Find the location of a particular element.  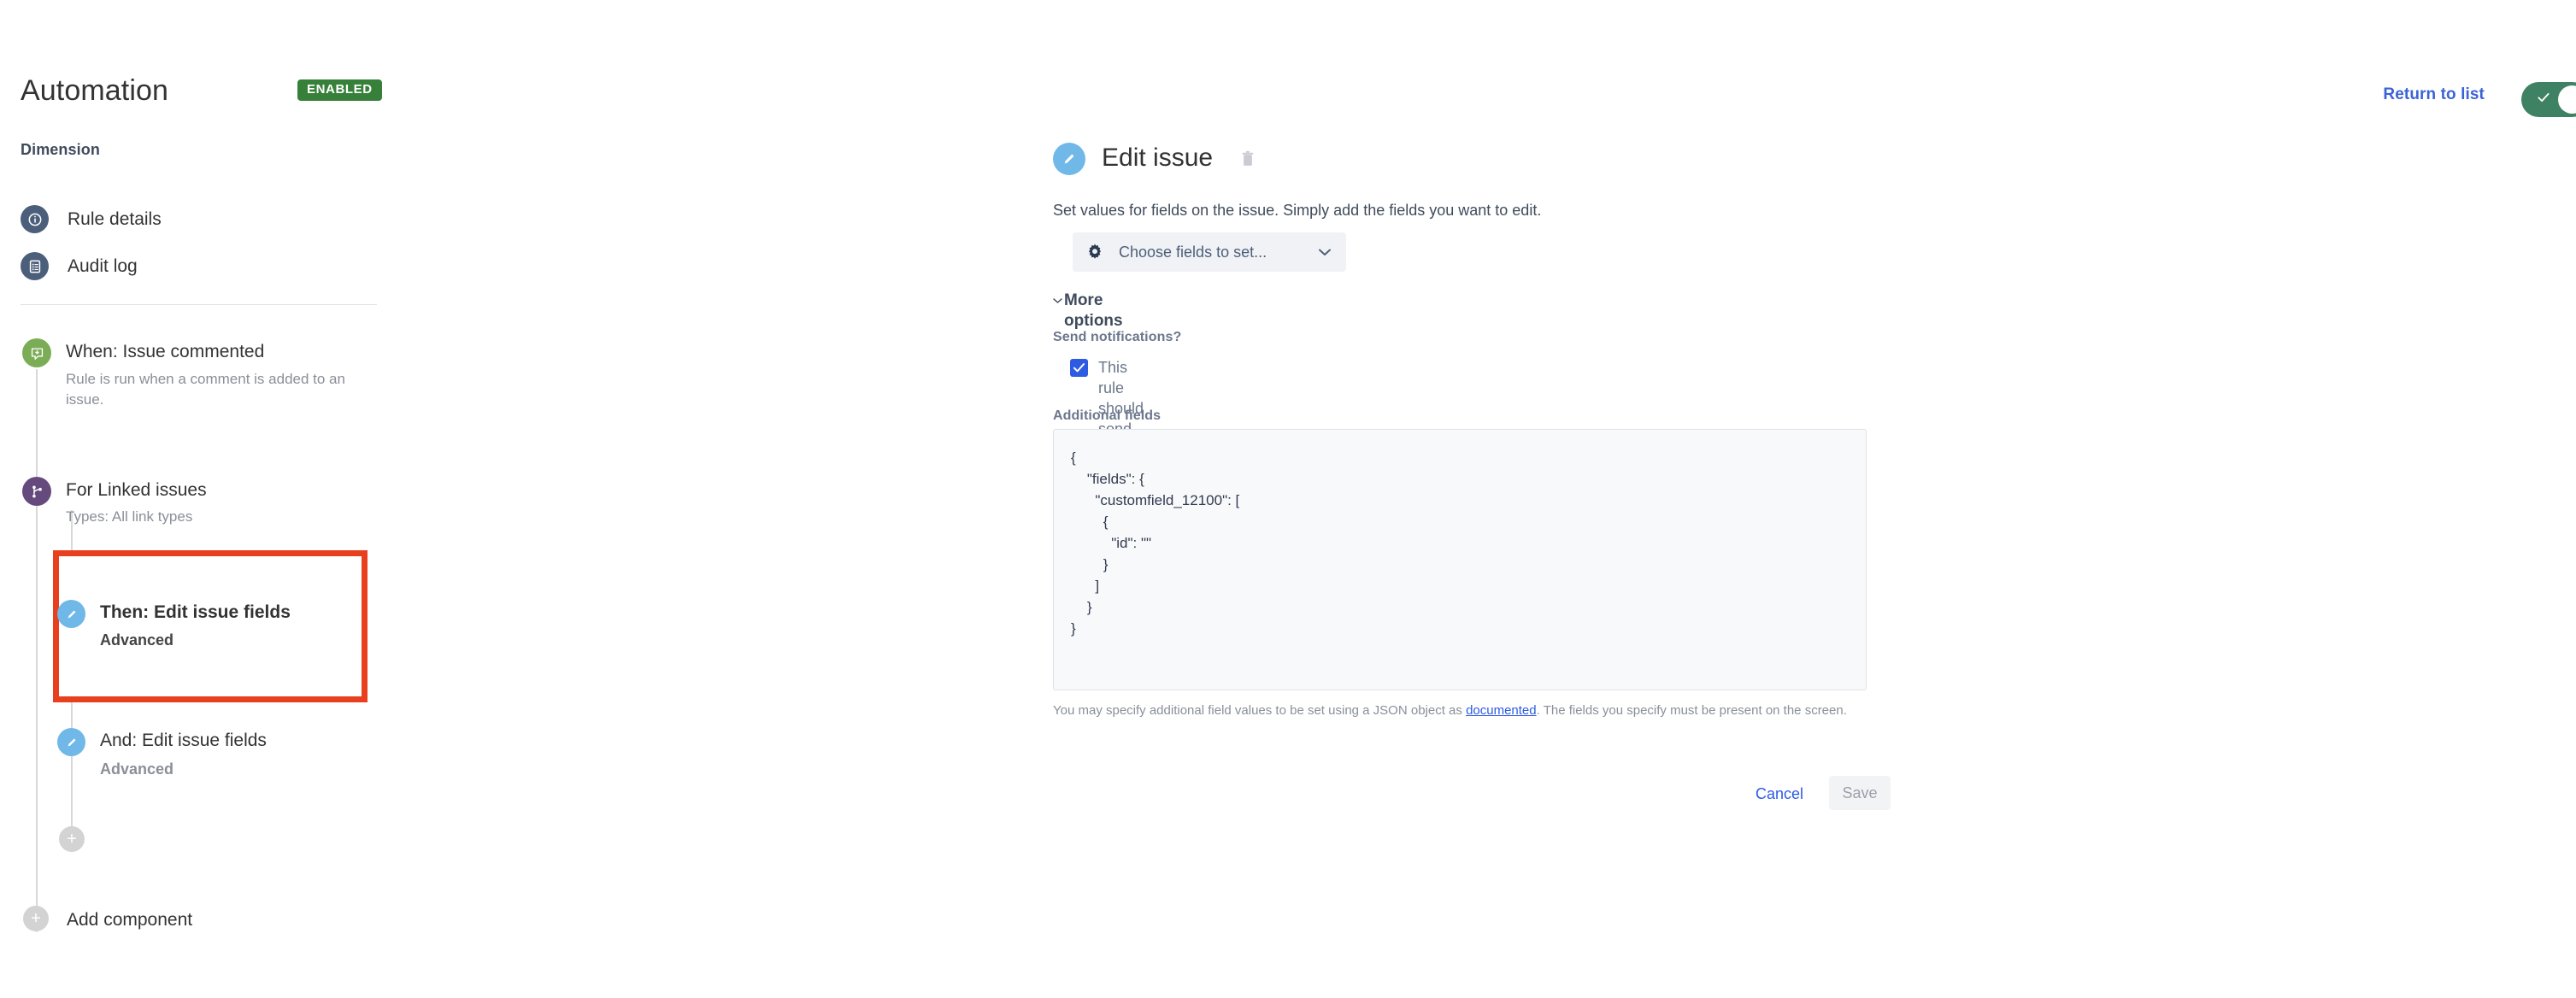

branch-icon is located at coordinates (36, 492).